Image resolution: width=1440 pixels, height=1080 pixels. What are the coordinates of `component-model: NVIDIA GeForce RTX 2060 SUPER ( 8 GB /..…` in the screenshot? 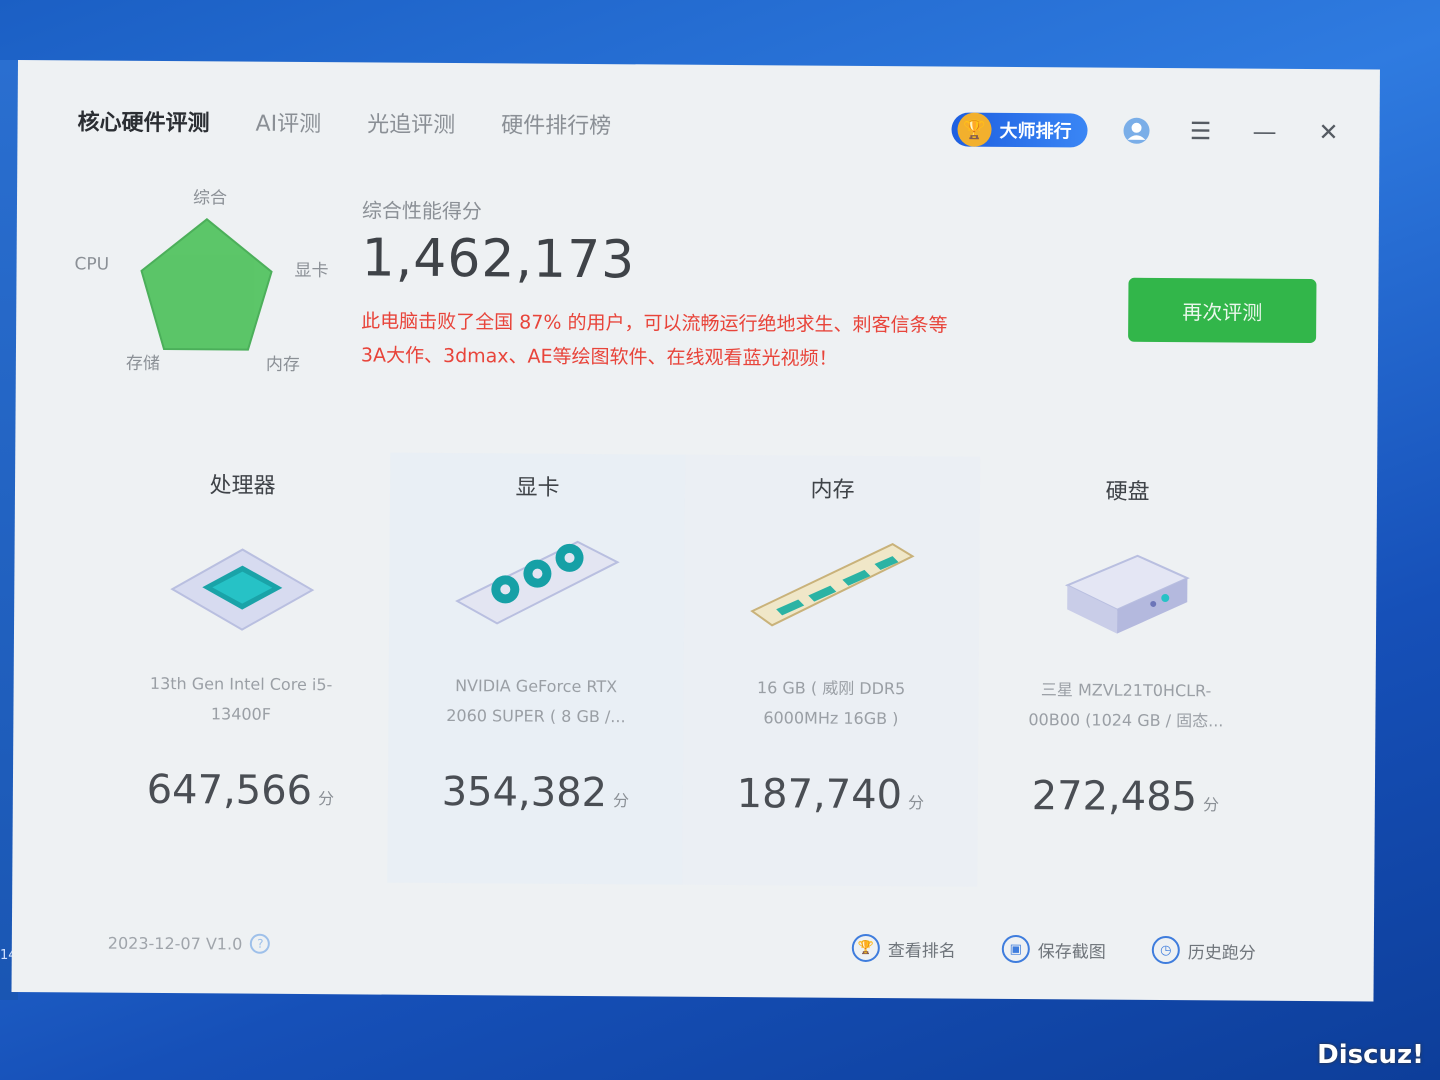 It's located at (535, 702).